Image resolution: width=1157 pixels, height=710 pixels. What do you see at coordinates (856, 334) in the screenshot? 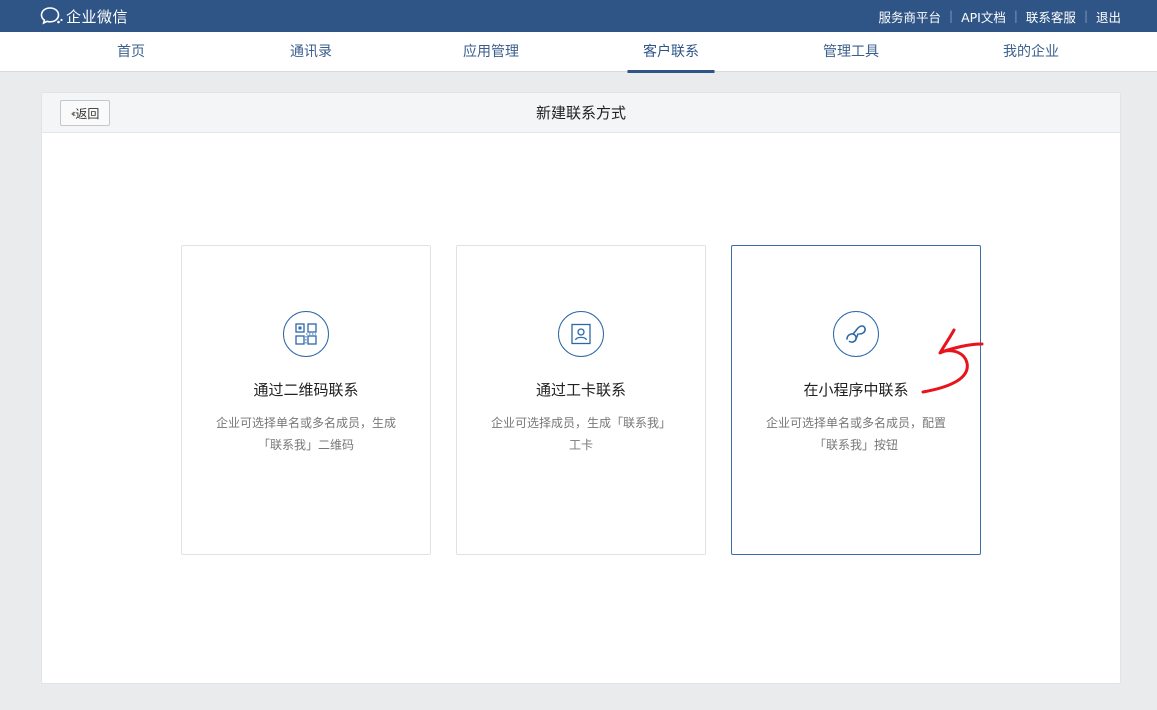
I see `mini-program-icon` at bounding box center [856, 334].